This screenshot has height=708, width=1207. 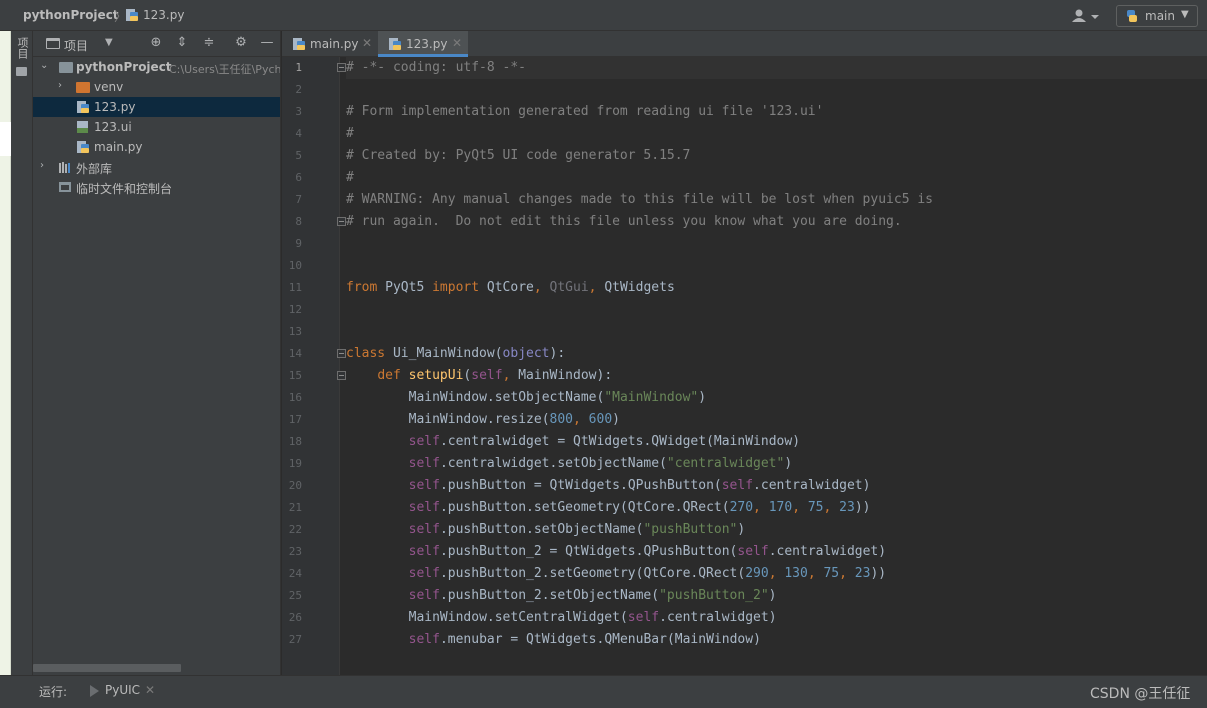 What do you see at coordinates (45, 65) in the screenshot?
I see `chevron-down-icon: ⌄` at bounding box center [45, 65].